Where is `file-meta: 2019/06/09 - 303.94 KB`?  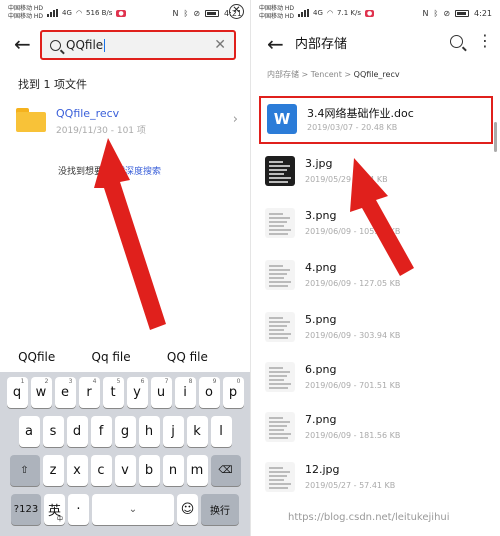
file-meta: 2019/06/09 - 303.94 KB is located at coordinates (353, 335).